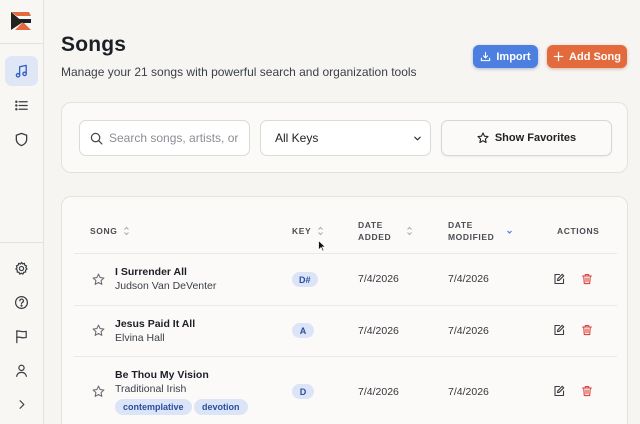 The width and height of the screenshot is (640, 424). Describe the element at coordinates (595, 56) in the screenshot. I see `add-song-label: Add Song` at that location.